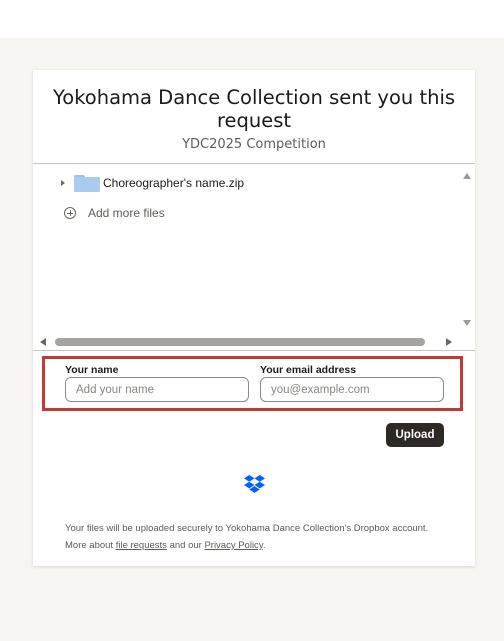  Describe the element at coordinates (92, 370) in the screenshot. I see `name-label: Your name` at that location.